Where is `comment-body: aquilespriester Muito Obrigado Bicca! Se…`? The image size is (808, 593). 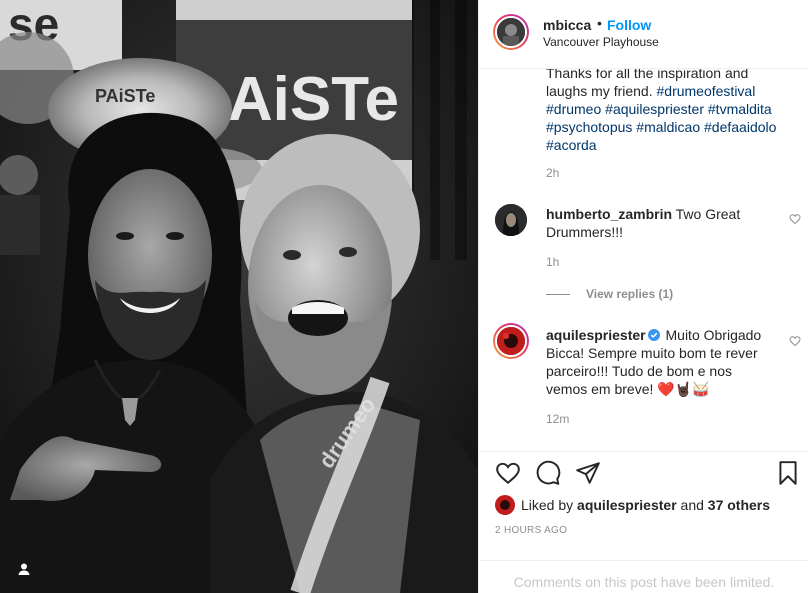 comment-body: aquilespriester Muito Obrigado Bicca! Se… is located at coordinates (661, 362).